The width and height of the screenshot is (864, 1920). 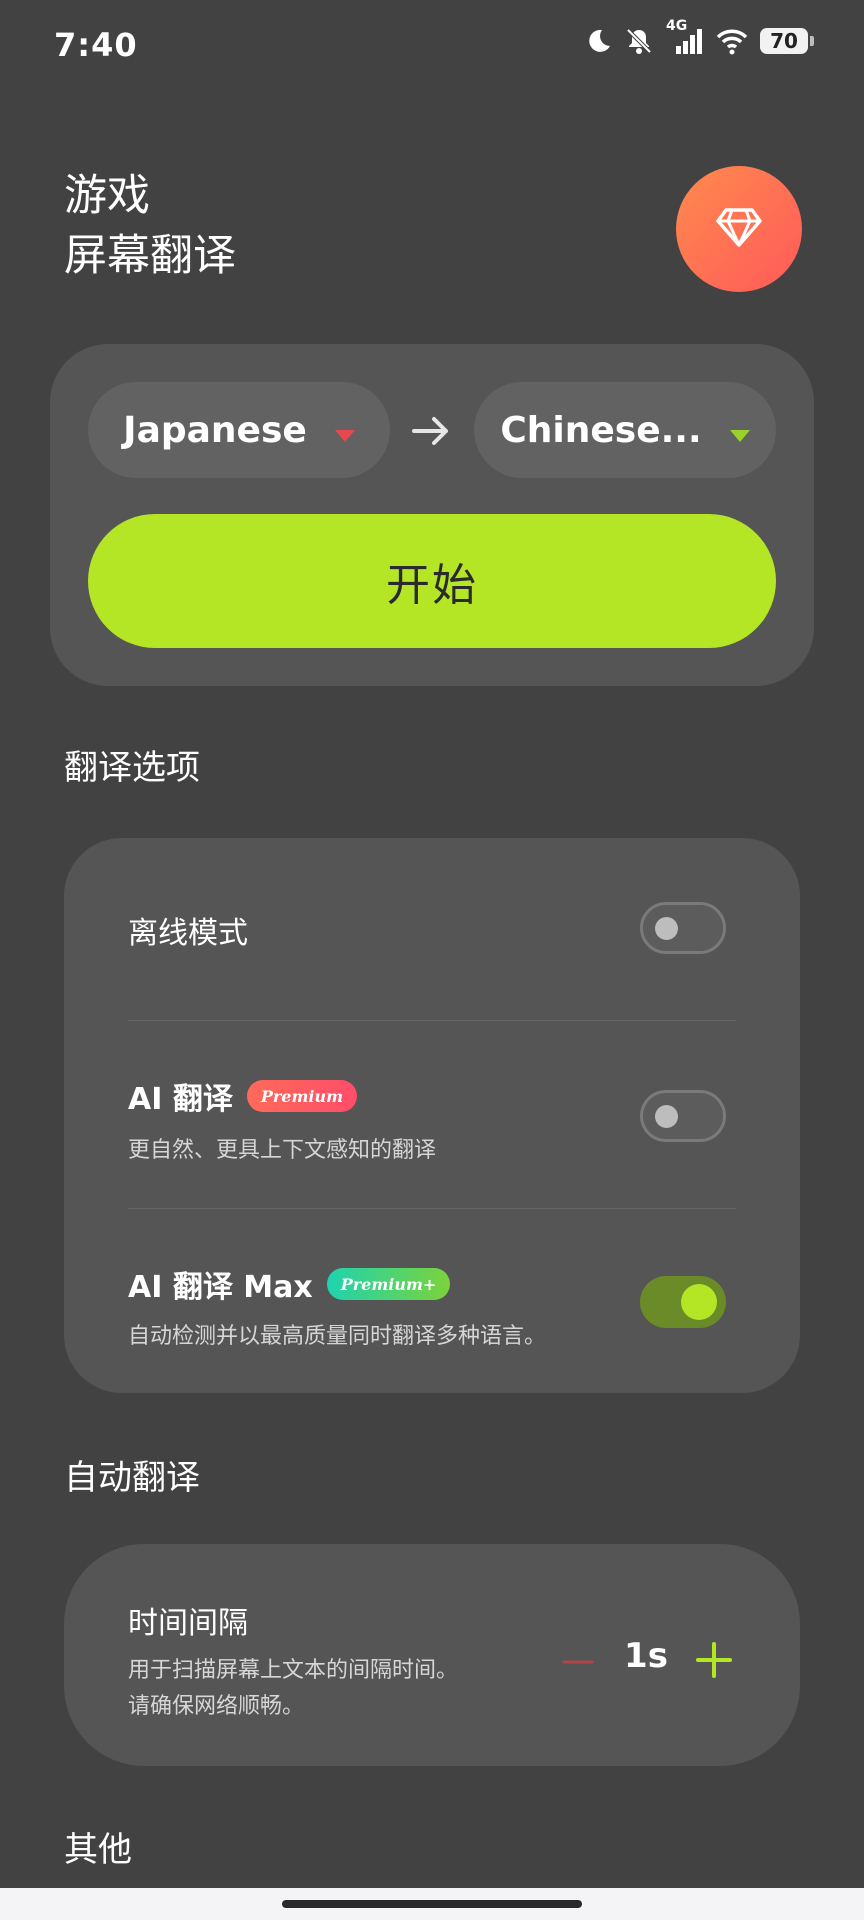 What do you see at coordinates (388, 1284) in the screenshot?
I see `premium-plus-badge: Premium+` at bounding box center [388, 1284].